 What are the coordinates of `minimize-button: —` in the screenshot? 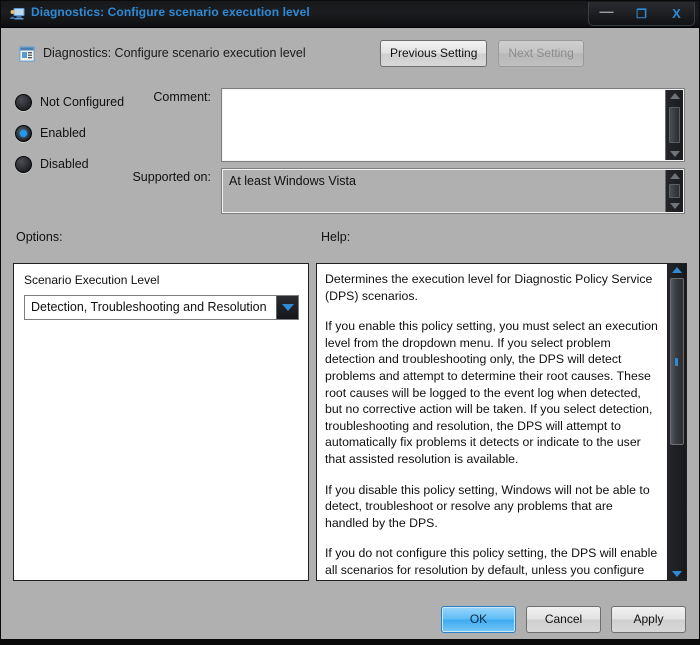 It's located at (606, 13).